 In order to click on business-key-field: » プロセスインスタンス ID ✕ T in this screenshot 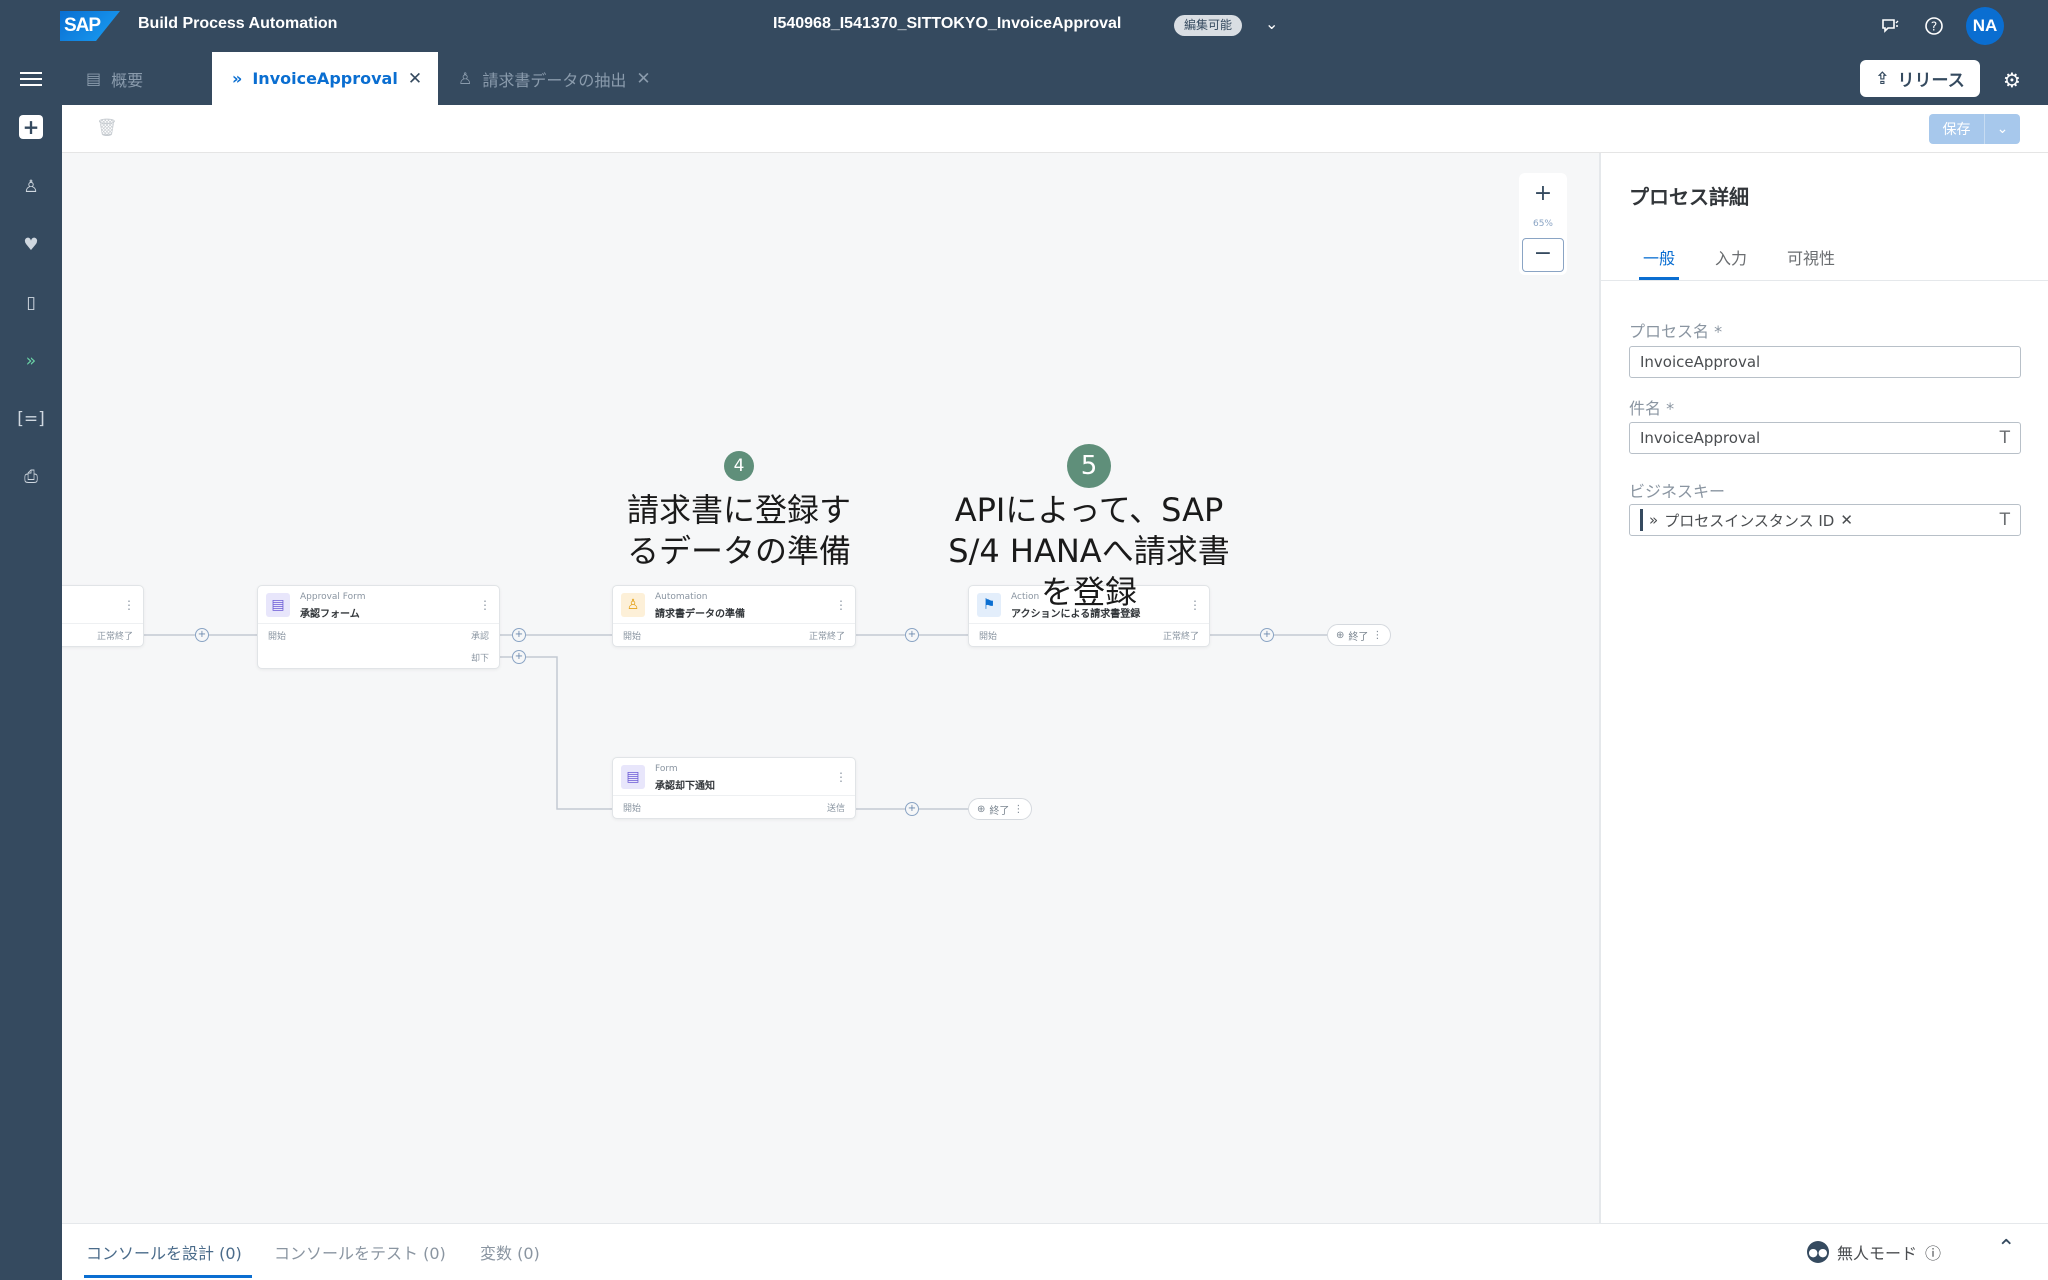, I will do `click(1825, 520)`.